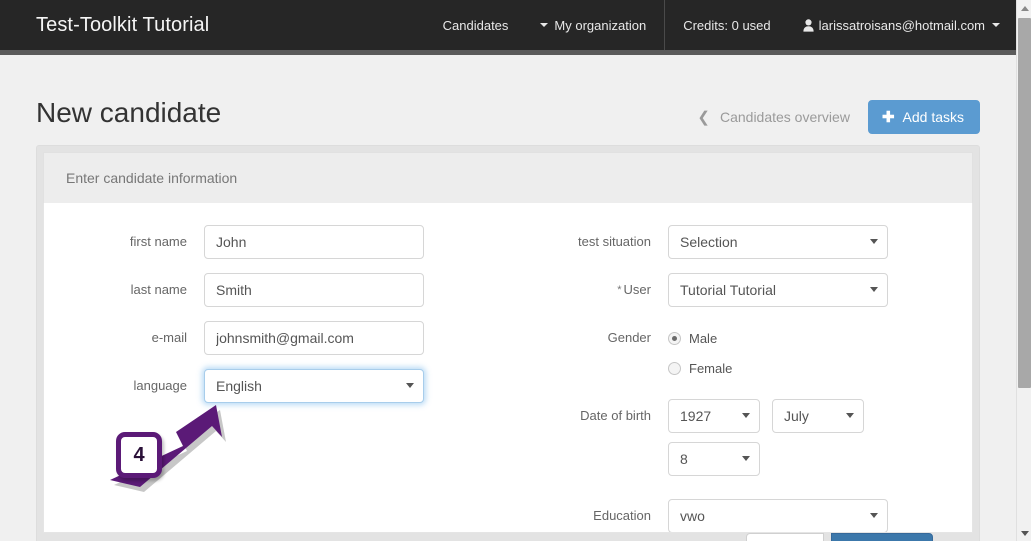  I want to click on scroll-down-arrow-icon, so click(1024, 533).